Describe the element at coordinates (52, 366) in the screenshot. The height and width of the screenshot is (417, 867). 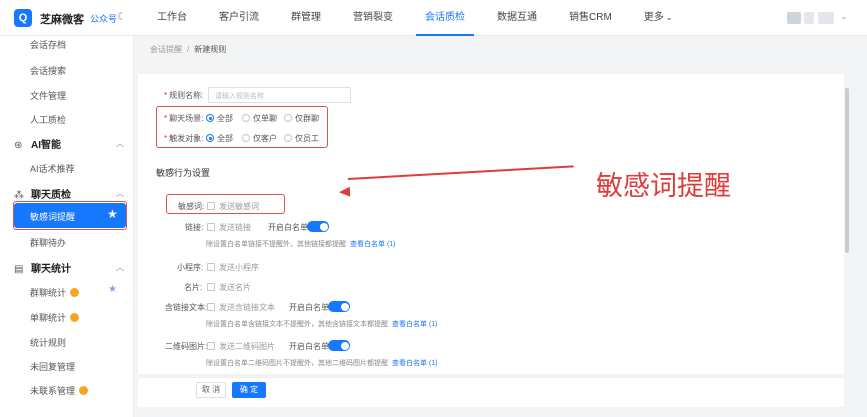
I see `sidebar-item-unreplied: 未回复管理` at that location.